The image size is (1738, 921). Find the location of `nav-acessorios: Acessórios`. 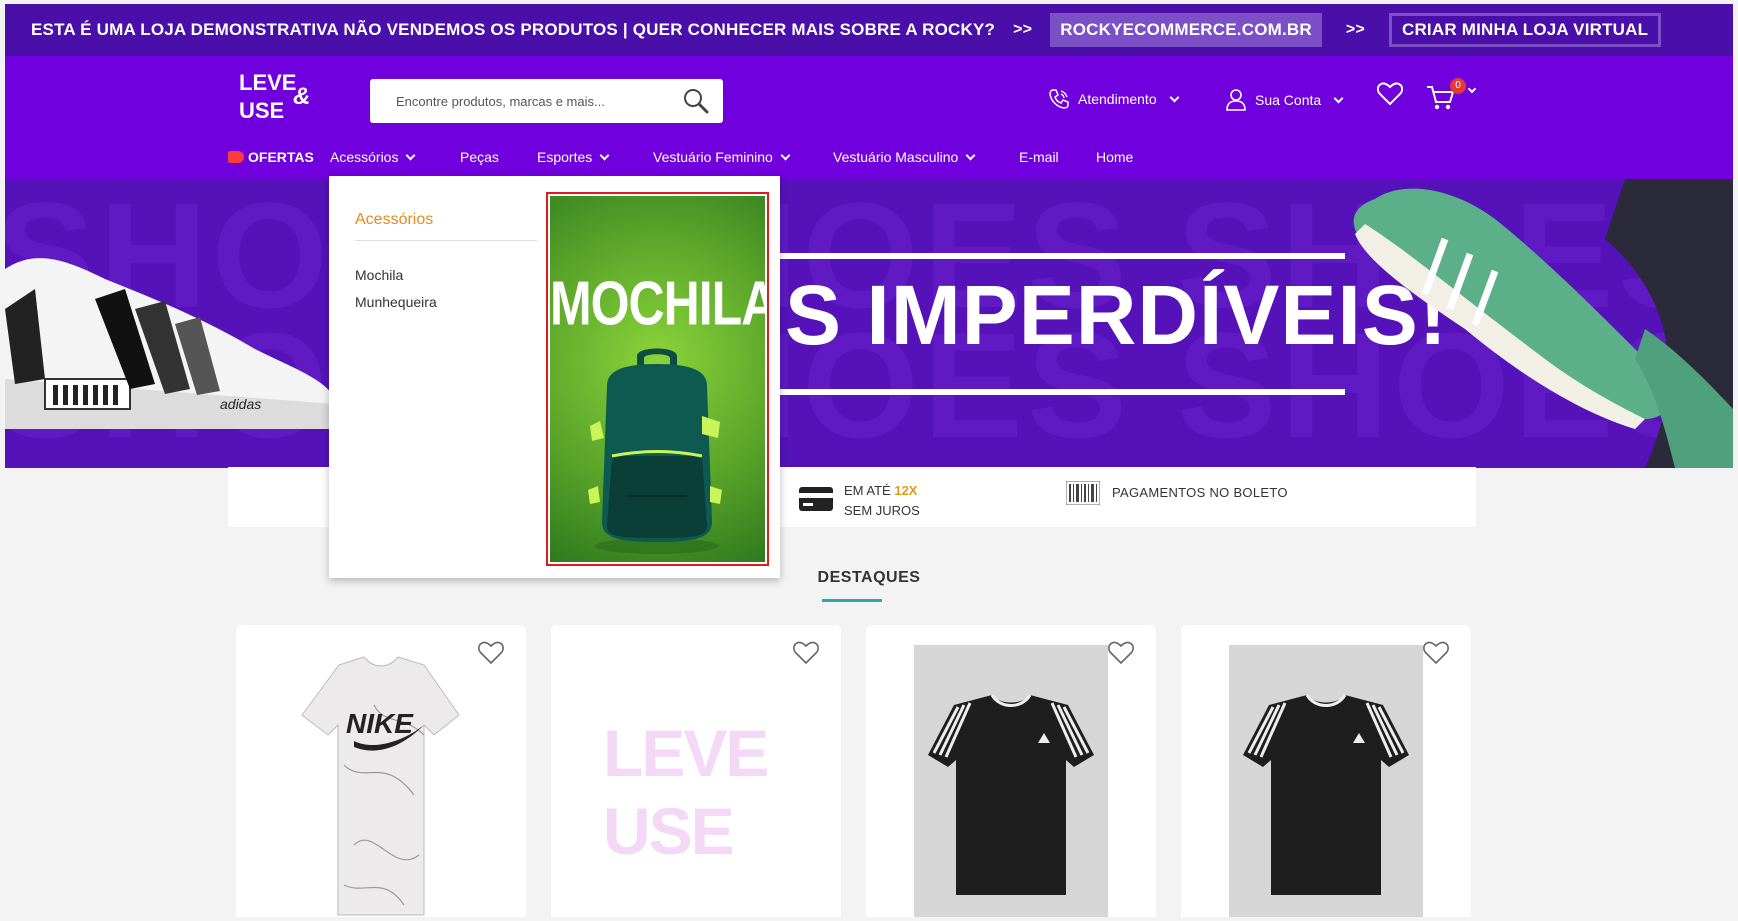

nav-acessorios: Acessórios is located at coordinates (373, 157).